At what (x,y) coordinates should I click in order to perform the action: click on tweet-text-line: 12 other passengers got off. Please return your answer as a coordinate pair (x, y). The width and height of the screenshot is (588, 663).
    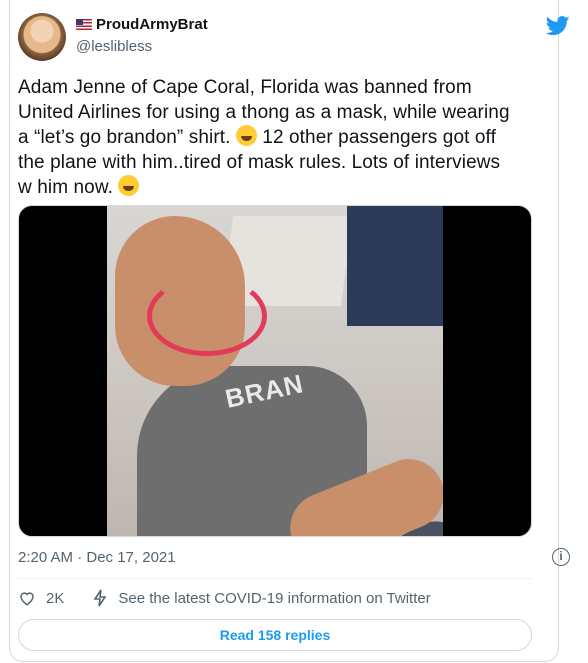
    Looking at the image, I should click on (376, 137).